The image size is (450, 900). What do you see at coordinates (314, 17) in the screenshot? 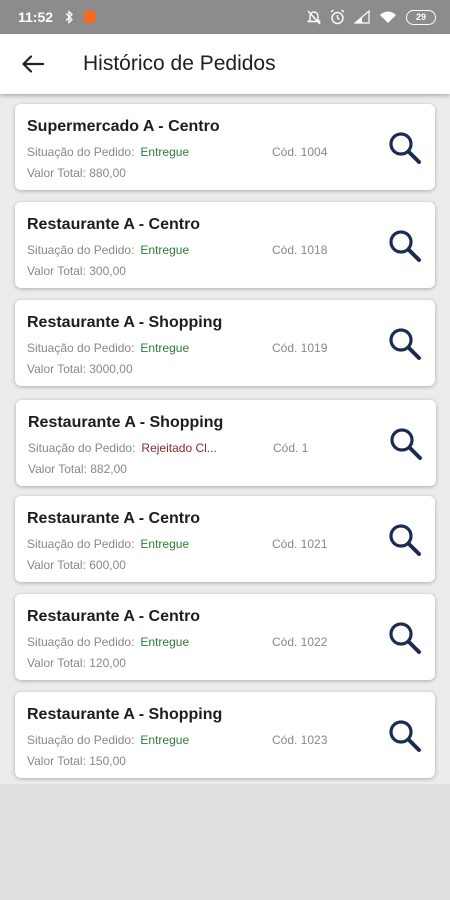
I see `bell-off-icon` at bounding box center [314, 17].